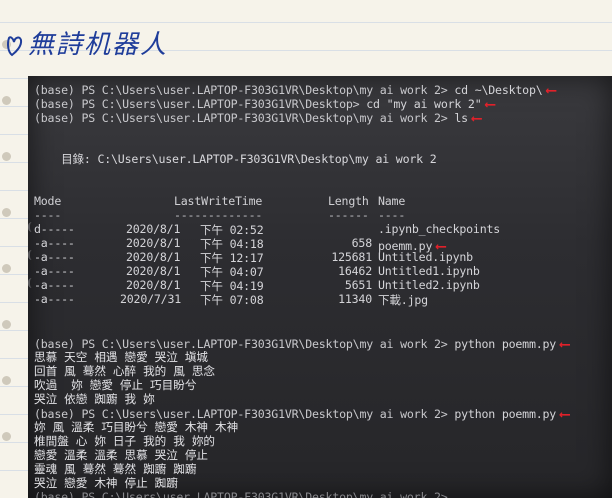 The width and height of the screenshot is (612, 498). What do you see at coordinates (355, 299) in the screenshot?
I see `file-length: 11340` at bounding box center [355, 299].